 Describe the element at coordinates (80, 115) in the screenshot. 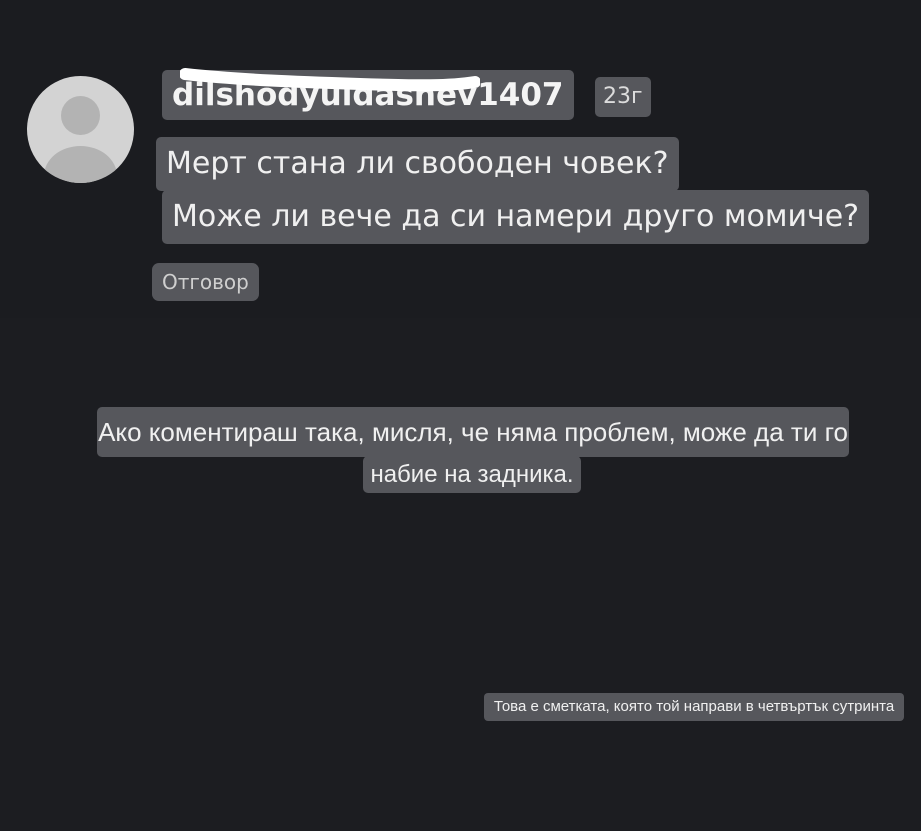

I see `avatar-head-shape` at that location.